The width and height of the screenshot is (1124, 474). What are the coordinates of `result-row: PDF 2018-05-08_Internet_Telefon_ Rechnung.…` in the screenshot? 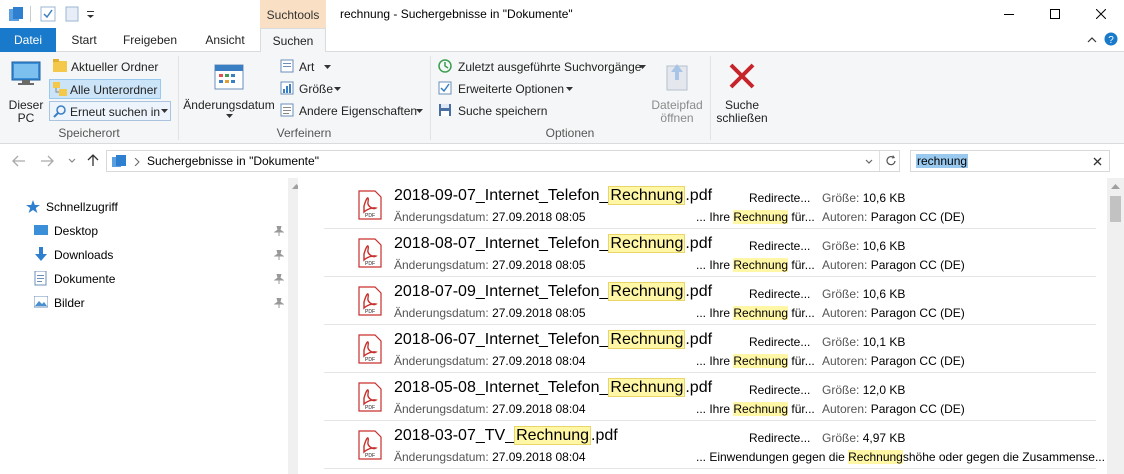 It's located at (710, 397).